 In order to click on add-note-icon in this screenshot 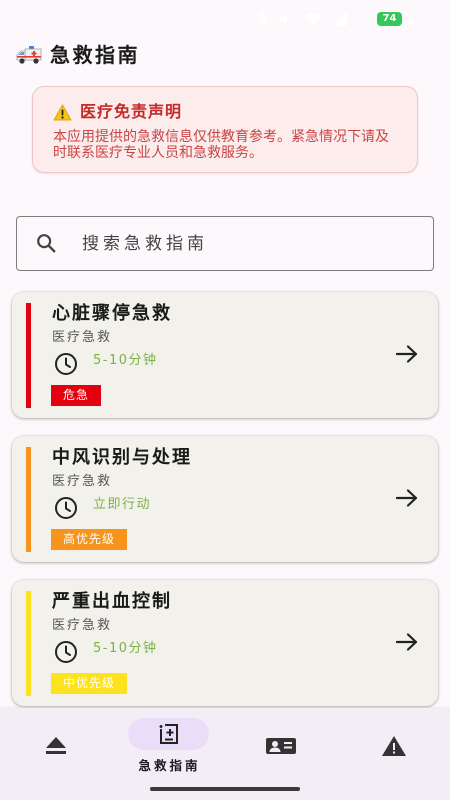, I will do `click(169, 734)`.